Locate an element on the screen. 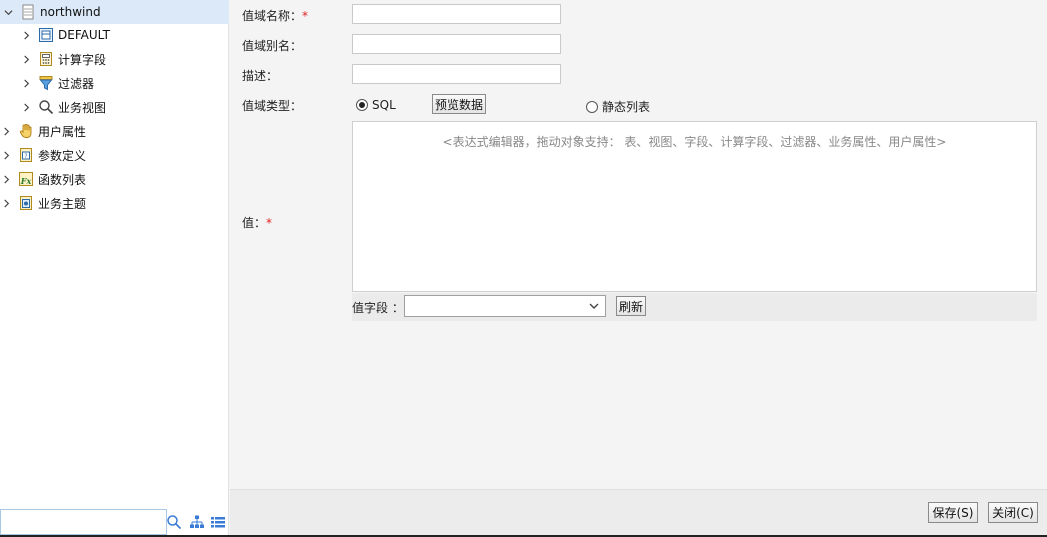 Image resolution: width=1047 pixels, height=537 pixels. tree-item-user-attributes: 用户属性 is located at coordinates (43, 131).